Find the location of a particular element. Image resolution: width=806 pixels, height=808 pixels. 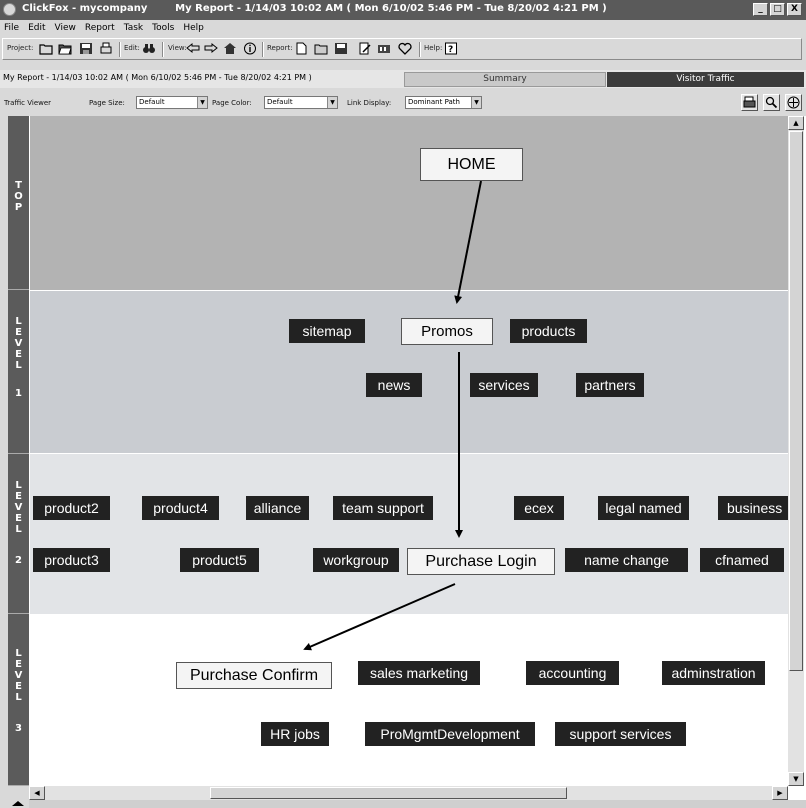

scroll-left-button: ◀ is located at coordinates (37, 793).